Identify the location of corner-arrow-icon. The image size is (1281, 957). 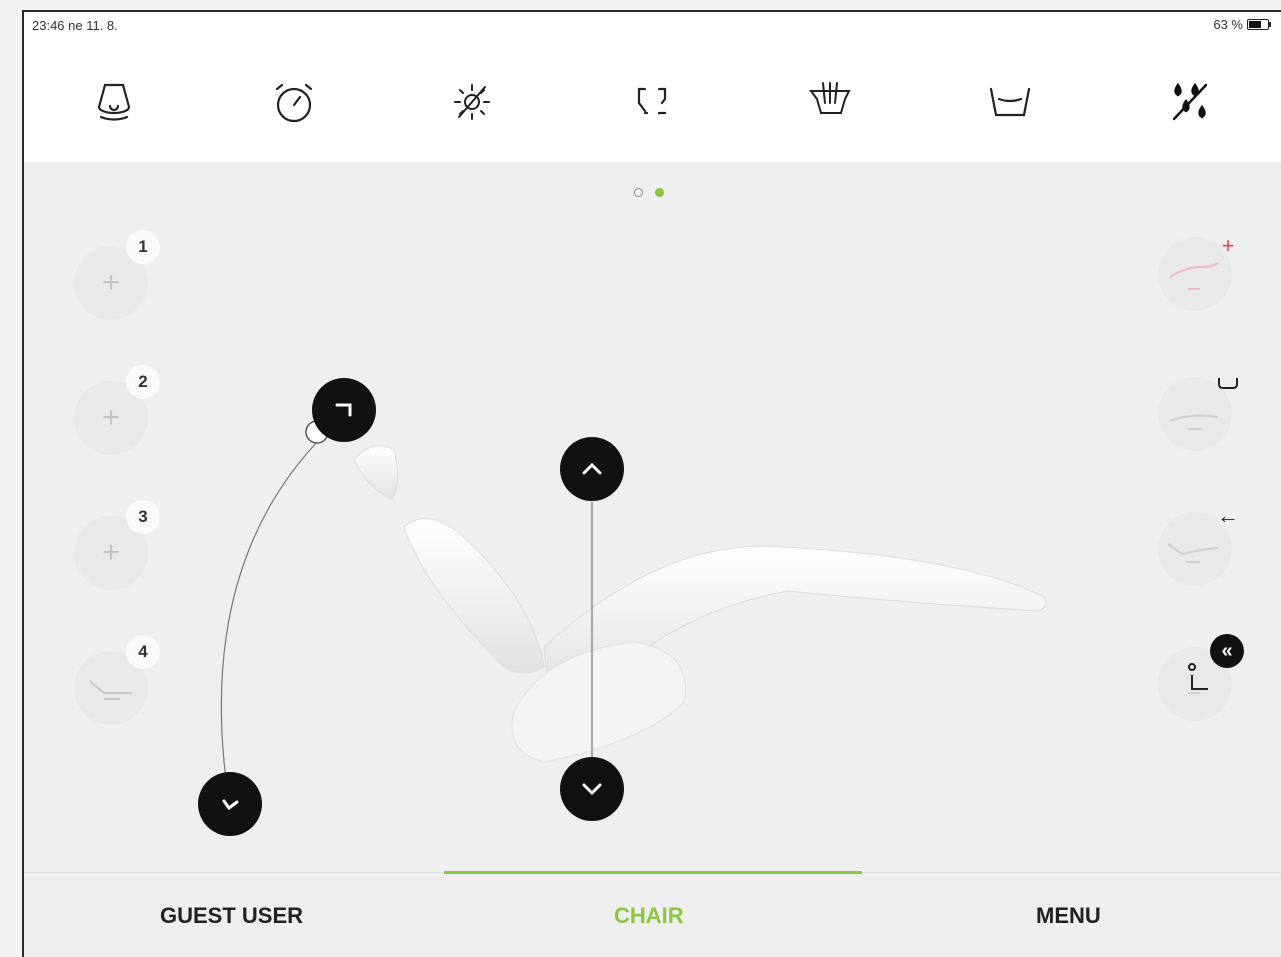
(343, 410).